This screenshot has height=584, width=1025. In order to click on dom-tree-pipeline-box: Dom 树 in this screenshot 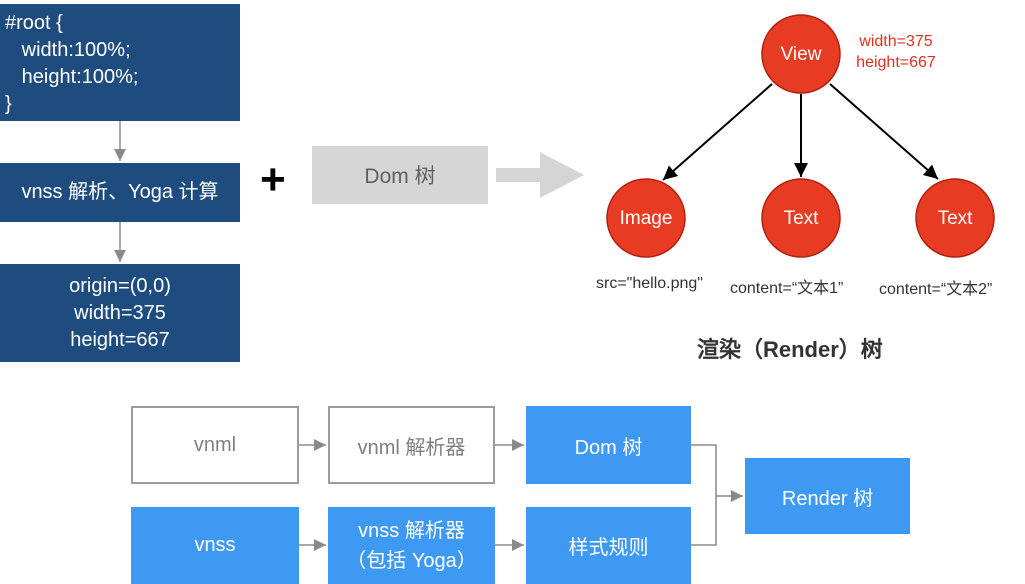, I will do `click(608, 445)`.